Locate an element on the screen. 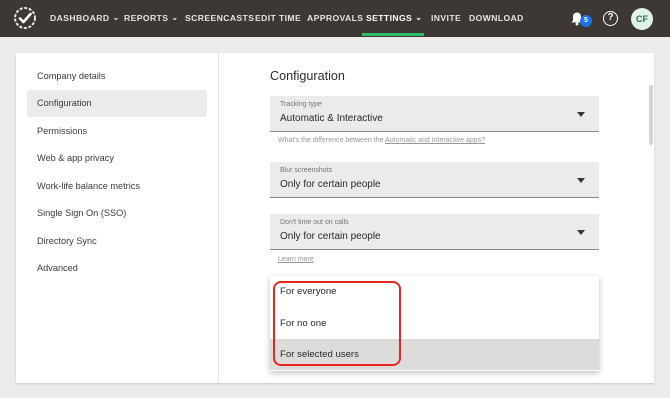 Image resolution: width=670 pixels, height=398 pixels. nav-edit-time-label: EDIT TIME is located at coordinates (278, 18).